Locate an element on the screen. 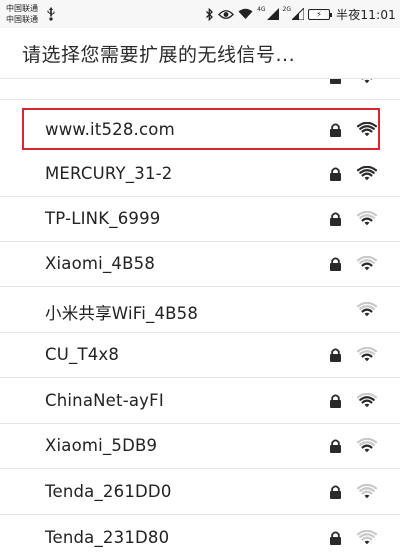 The image size is (400, 553). wifi-network-name: Tenda_231D80 is located at coordinates (107, 537).